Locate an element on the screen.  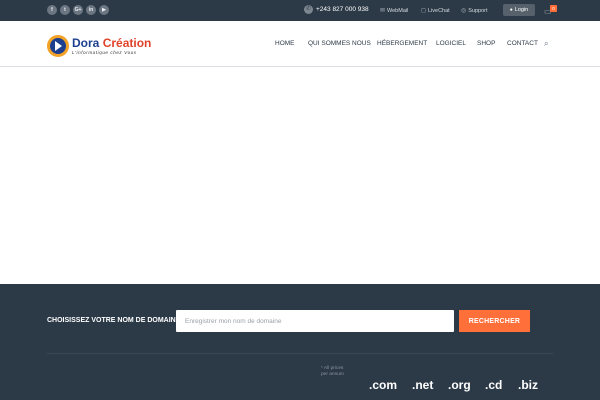
tld-com: .com is located at coordinates (383, 385).